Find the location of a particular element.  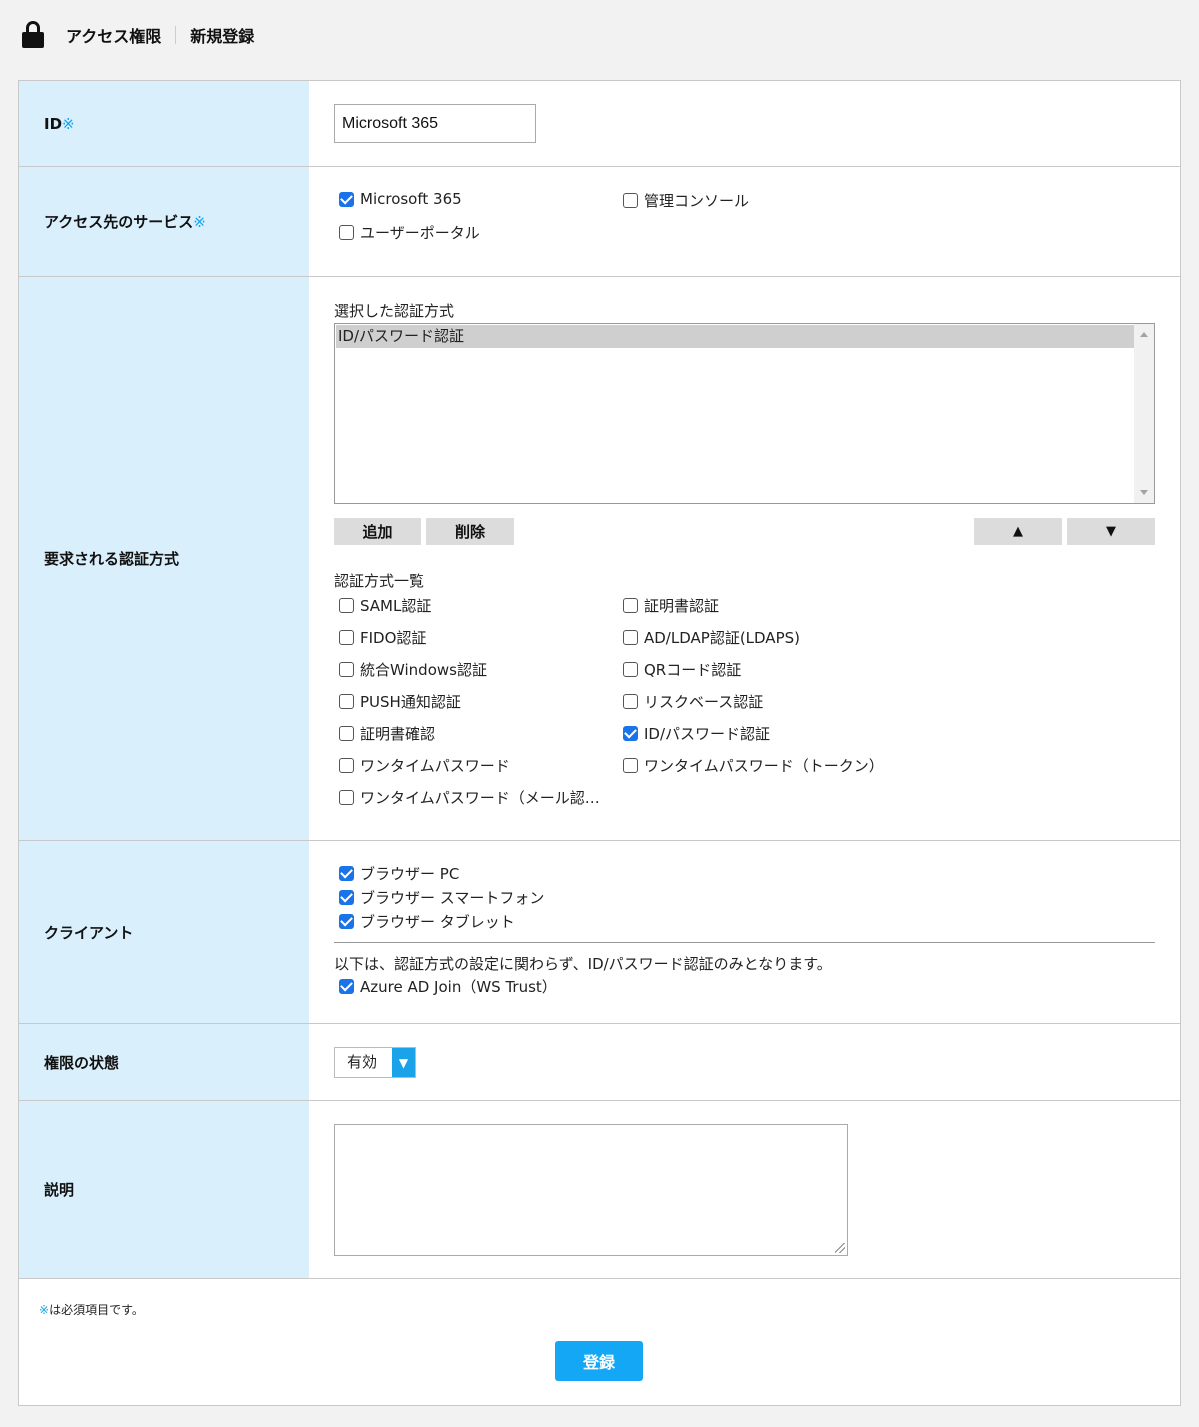

description-label: 説明 is located at coordinates (164, 1189).